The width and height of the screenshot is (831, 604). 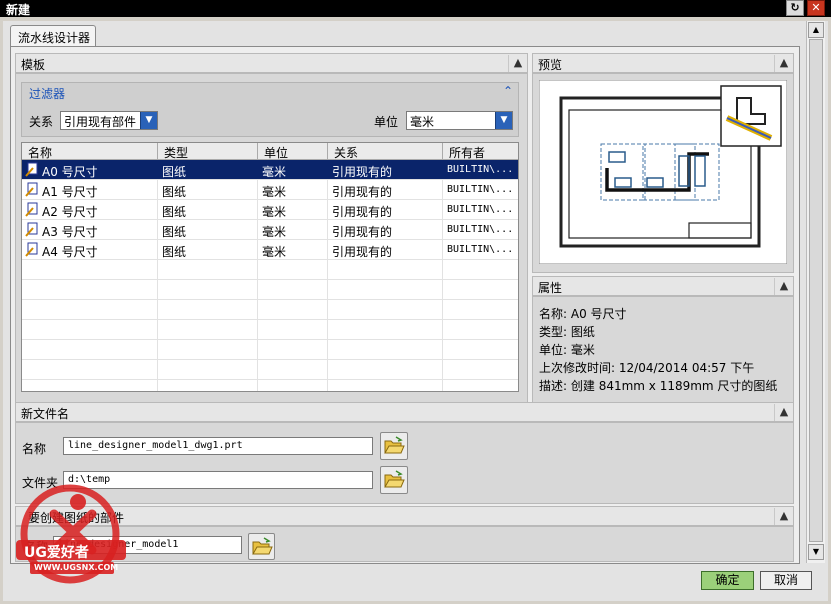 I want to click on column-header-relation: 关系, so click(x=385, y=151).